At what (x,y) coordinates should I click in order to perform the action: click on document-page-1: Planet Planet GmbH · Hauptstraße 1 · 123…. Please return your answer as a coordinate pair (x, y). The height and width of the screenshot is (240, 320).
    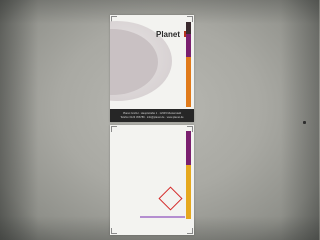
    Looking at the image, I should click on (152, 68).